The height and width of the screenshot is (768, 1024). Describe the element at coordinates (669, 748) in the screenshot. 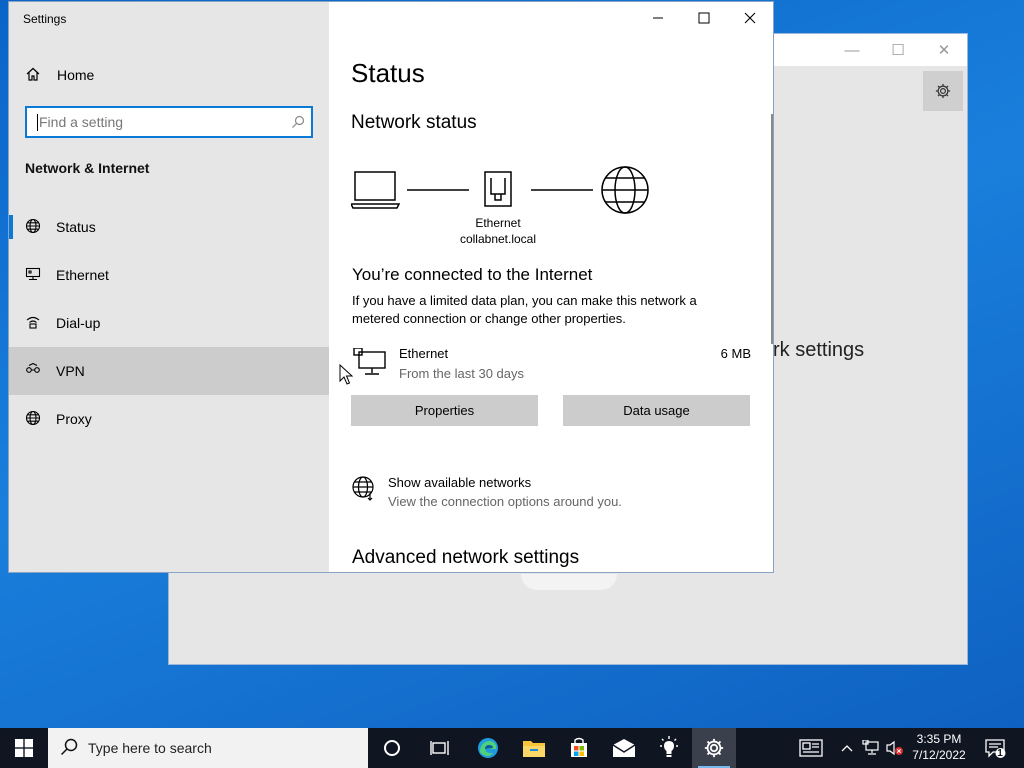

I see `tips-lightbulb-icon` at that location.